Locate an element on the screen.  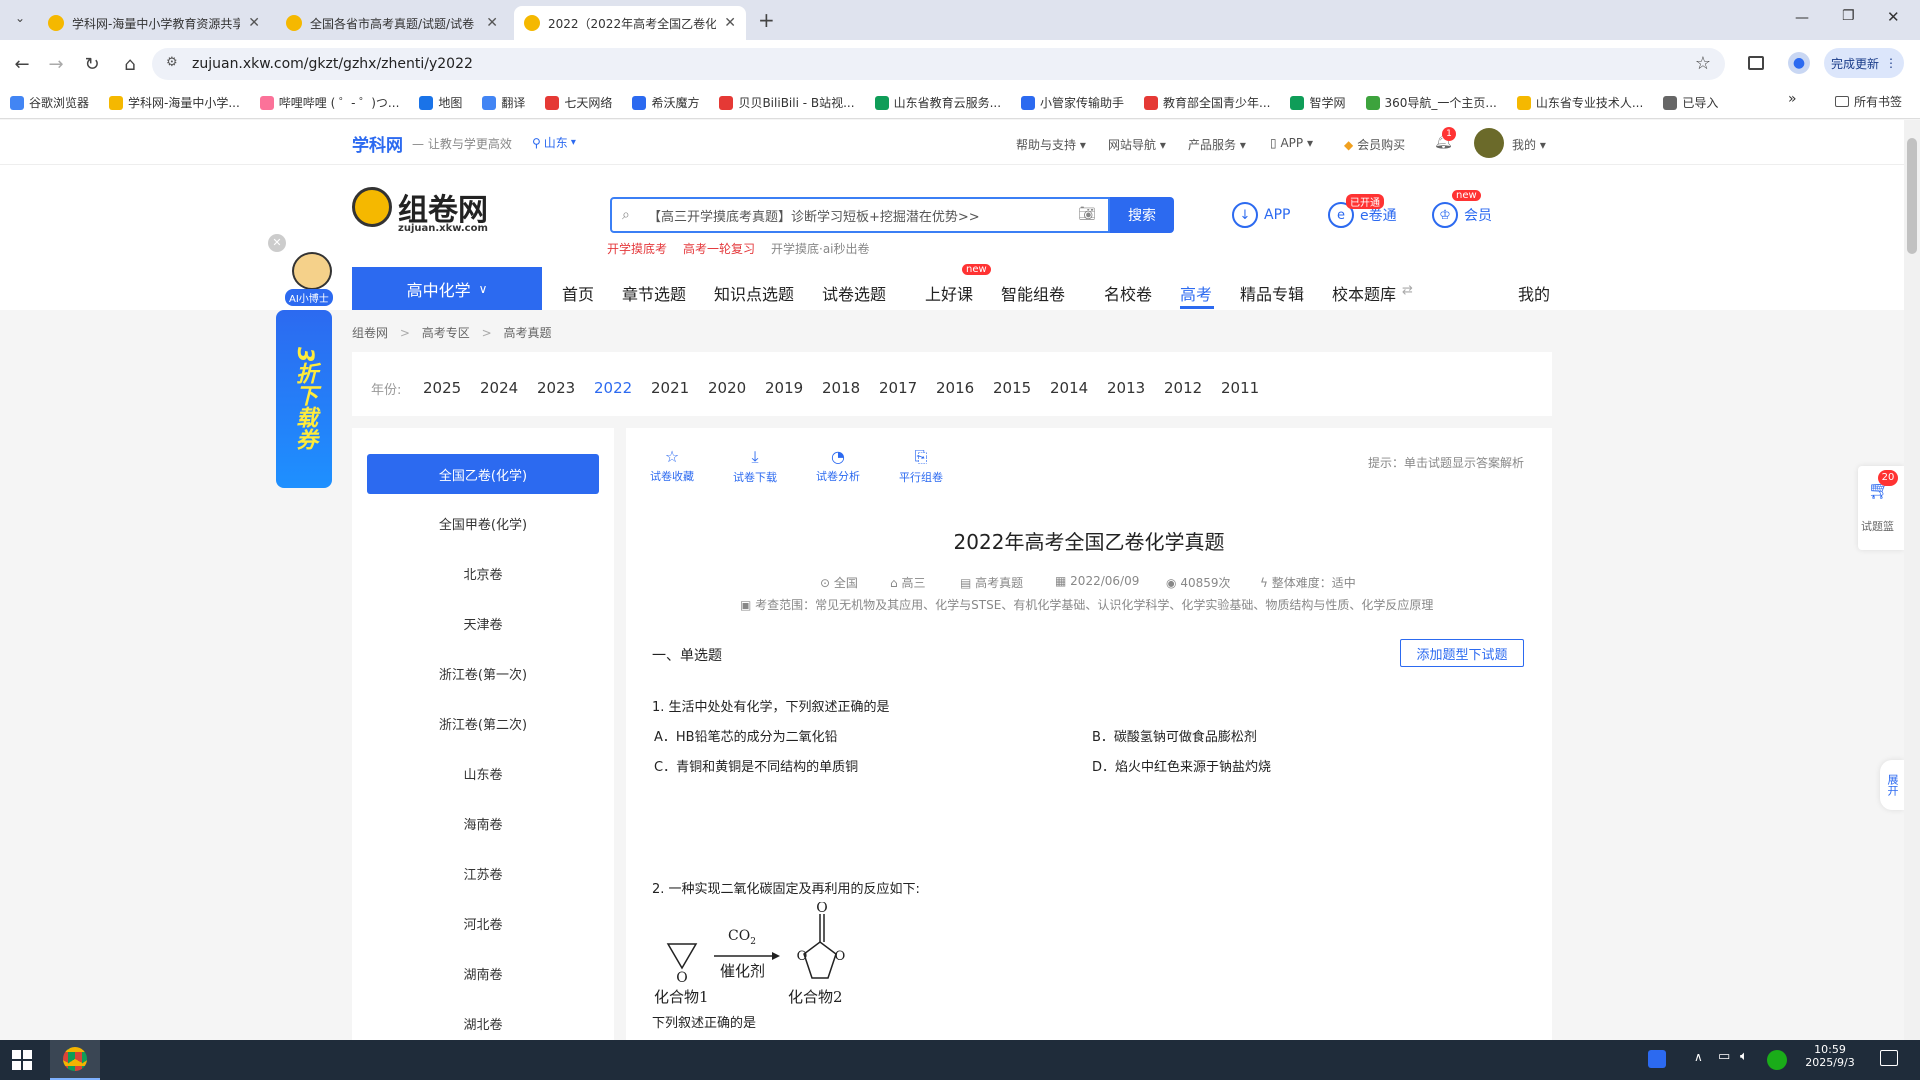
year-option-active: 2022 is located at coordinates (613, 388).